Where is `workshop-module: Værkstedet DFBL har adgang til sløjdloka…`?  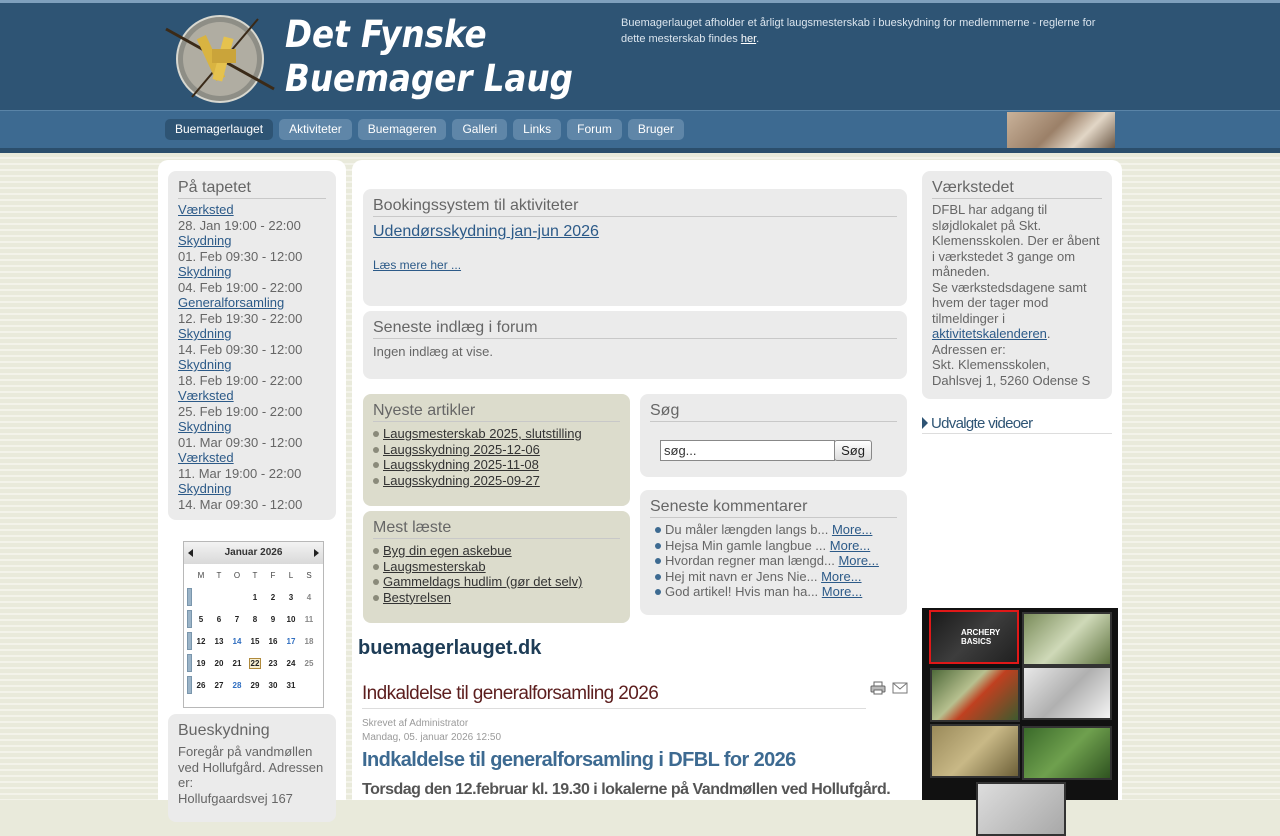 workshop-module: Værkstedet DFBL har adgang til sløjdloka… is located at coordinates (1017, 285).